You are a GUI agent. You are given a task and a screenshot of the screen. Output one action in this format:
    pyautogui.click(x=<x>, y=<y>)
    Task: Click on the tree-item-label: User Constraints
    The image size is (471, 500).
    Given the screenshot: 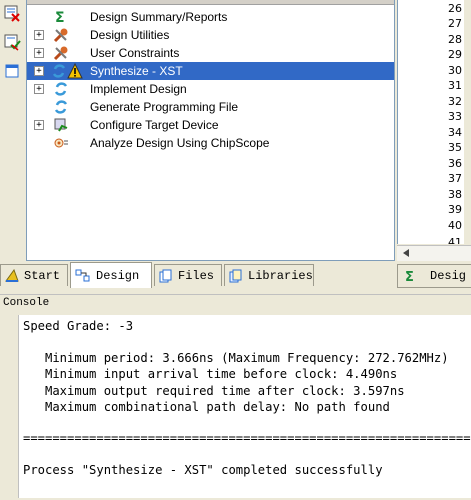 What is the action you would take?
    pyautogui.click(x=135, y=53)
    